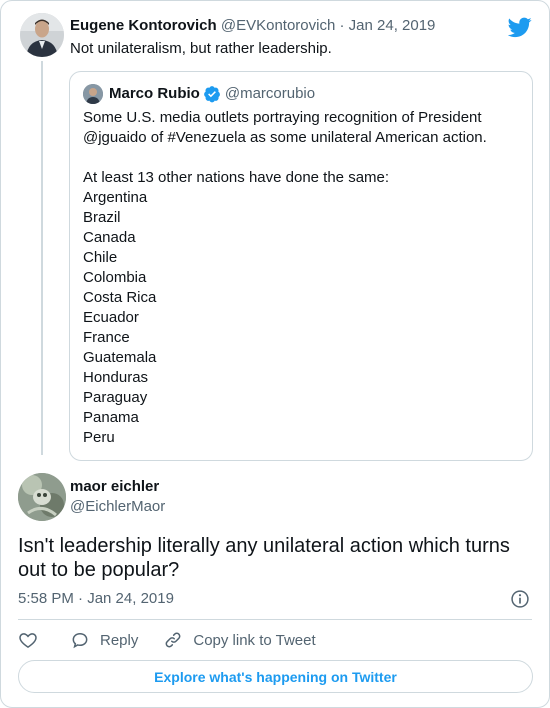 This screenshot has width=550, height=708. I want to click on reply-author-name: maor eichler, so click(114, 487).